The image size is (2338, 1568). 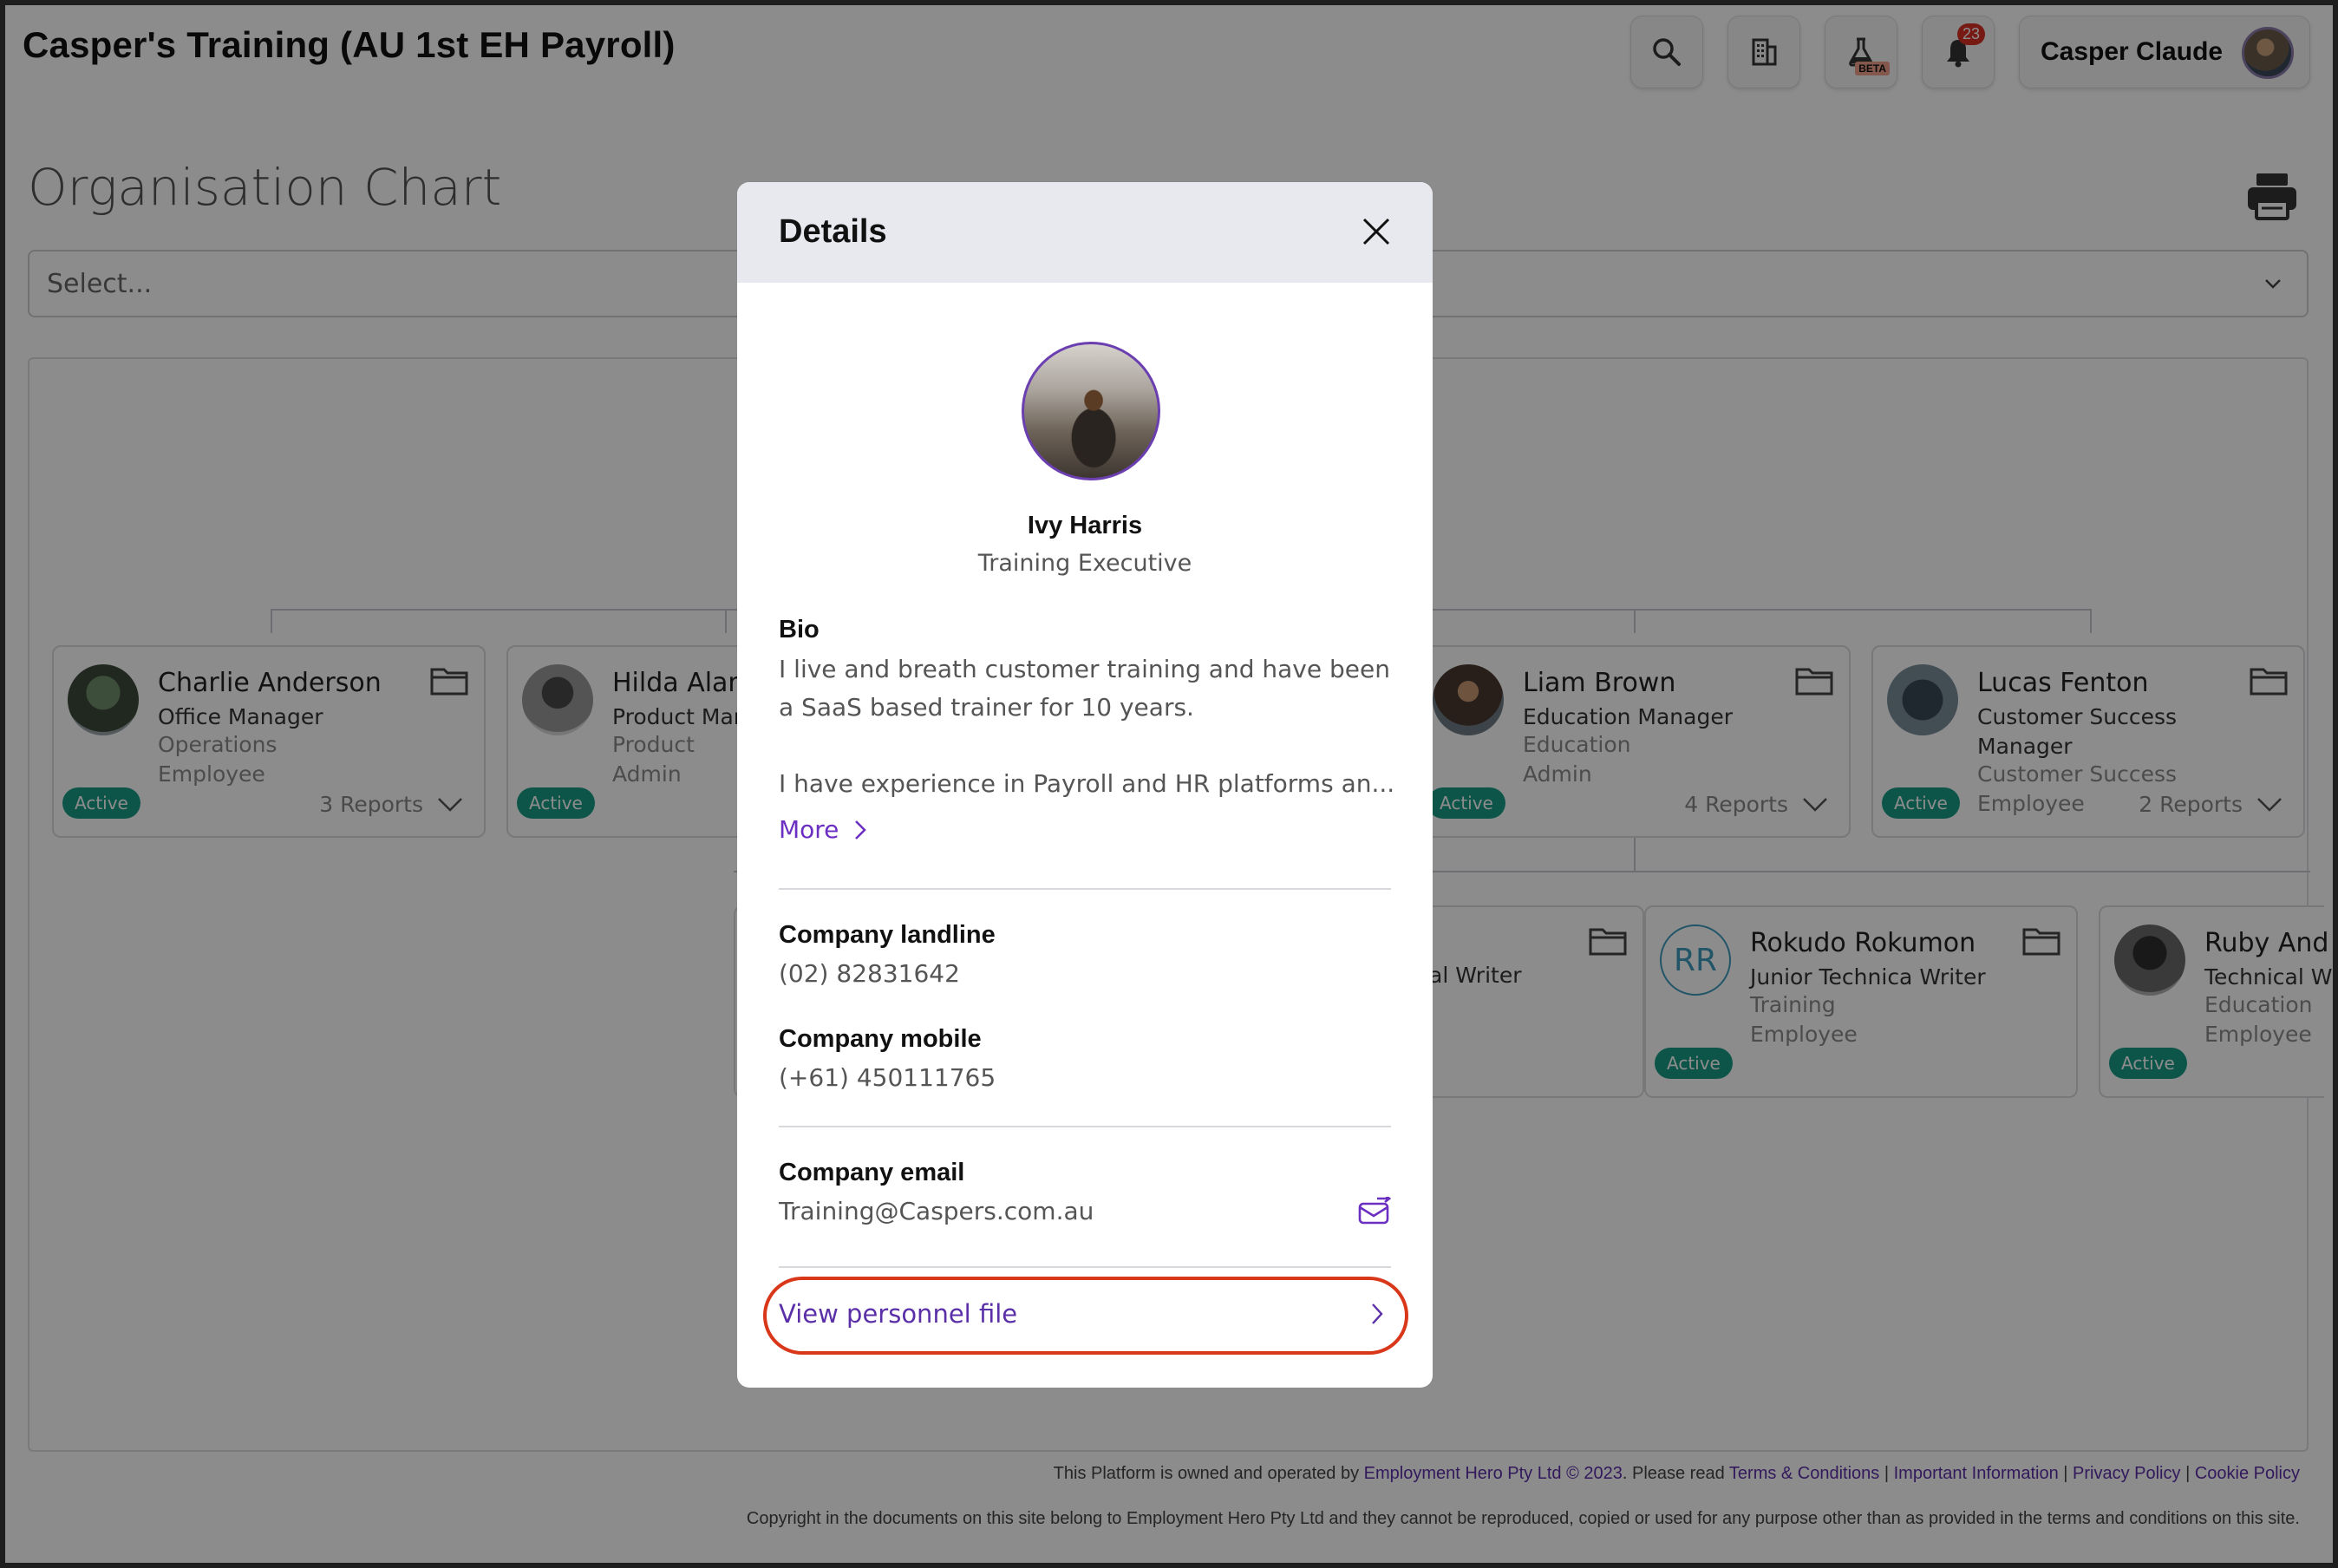 I want to click on landline-label: Company landline, so click(x=887, y=935).